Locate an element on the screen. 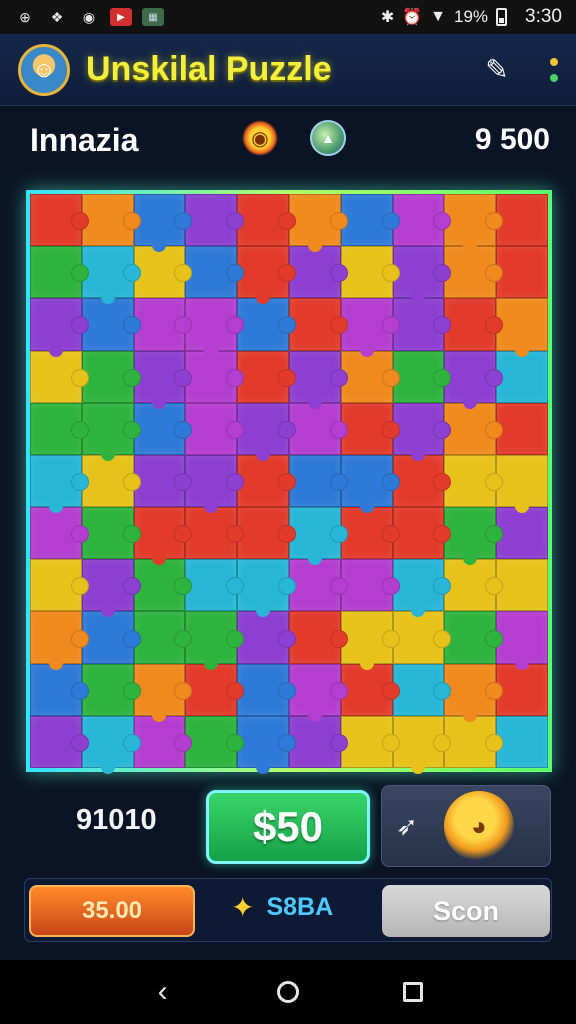 Image resolution: width=576 pixels, height=1024 pixels. price-button: 35.00 is located at coordinates (112, 911).